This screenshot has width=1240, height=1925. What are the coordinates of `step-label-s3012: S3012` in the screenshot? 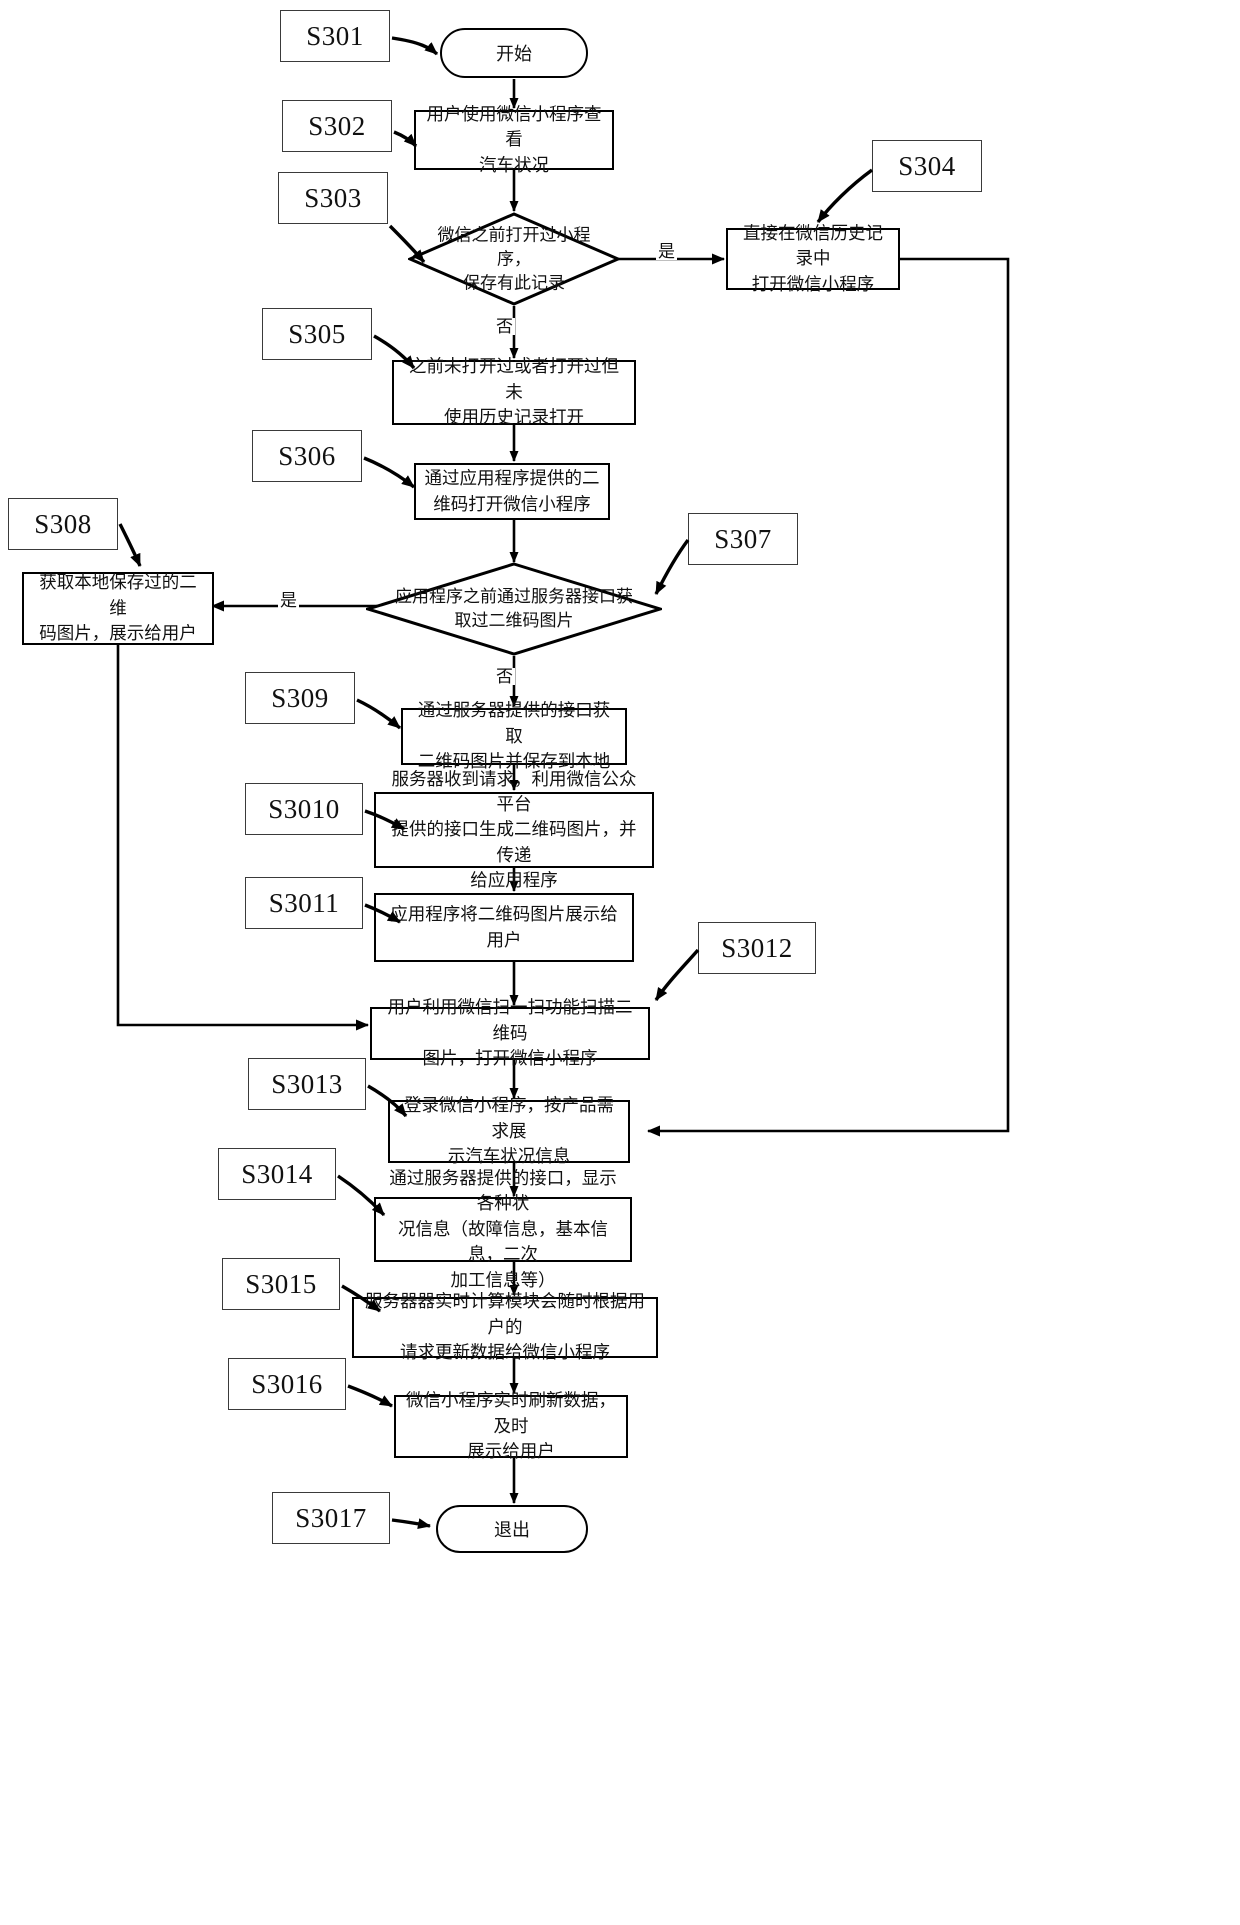 It's located at (757, 948).